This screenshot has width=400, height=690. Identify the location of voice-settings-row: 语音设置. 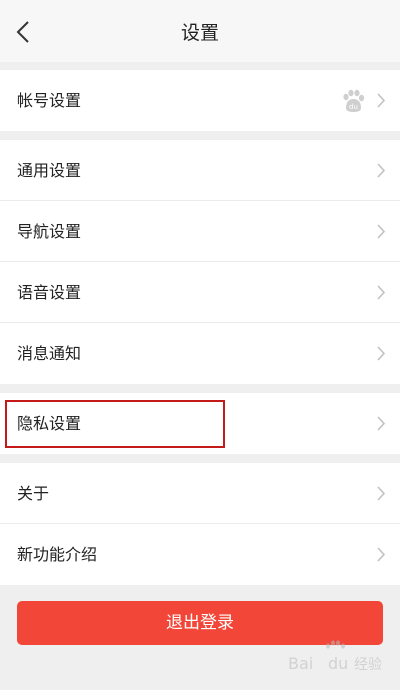
(200, 292).